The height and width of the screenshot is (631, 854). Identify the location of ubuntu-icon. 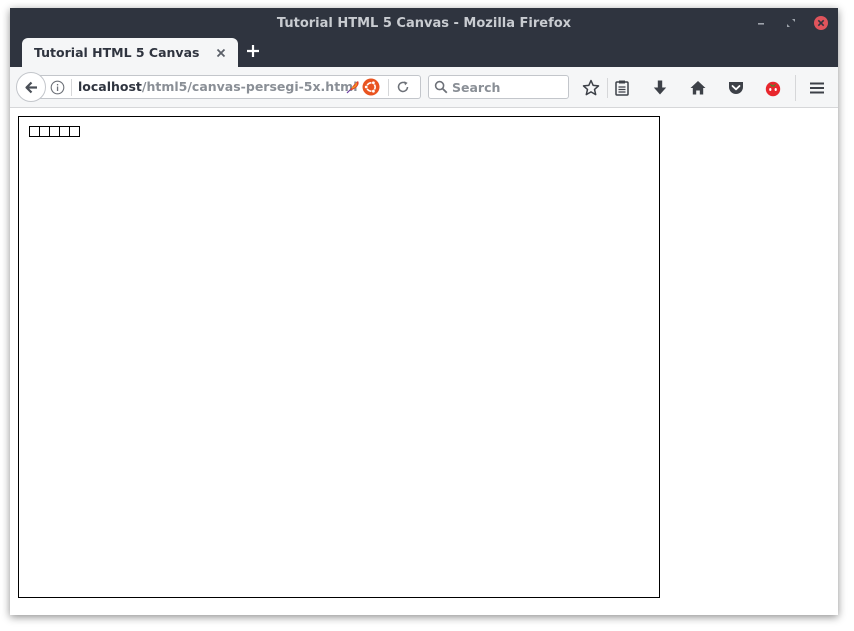
(371, 87).